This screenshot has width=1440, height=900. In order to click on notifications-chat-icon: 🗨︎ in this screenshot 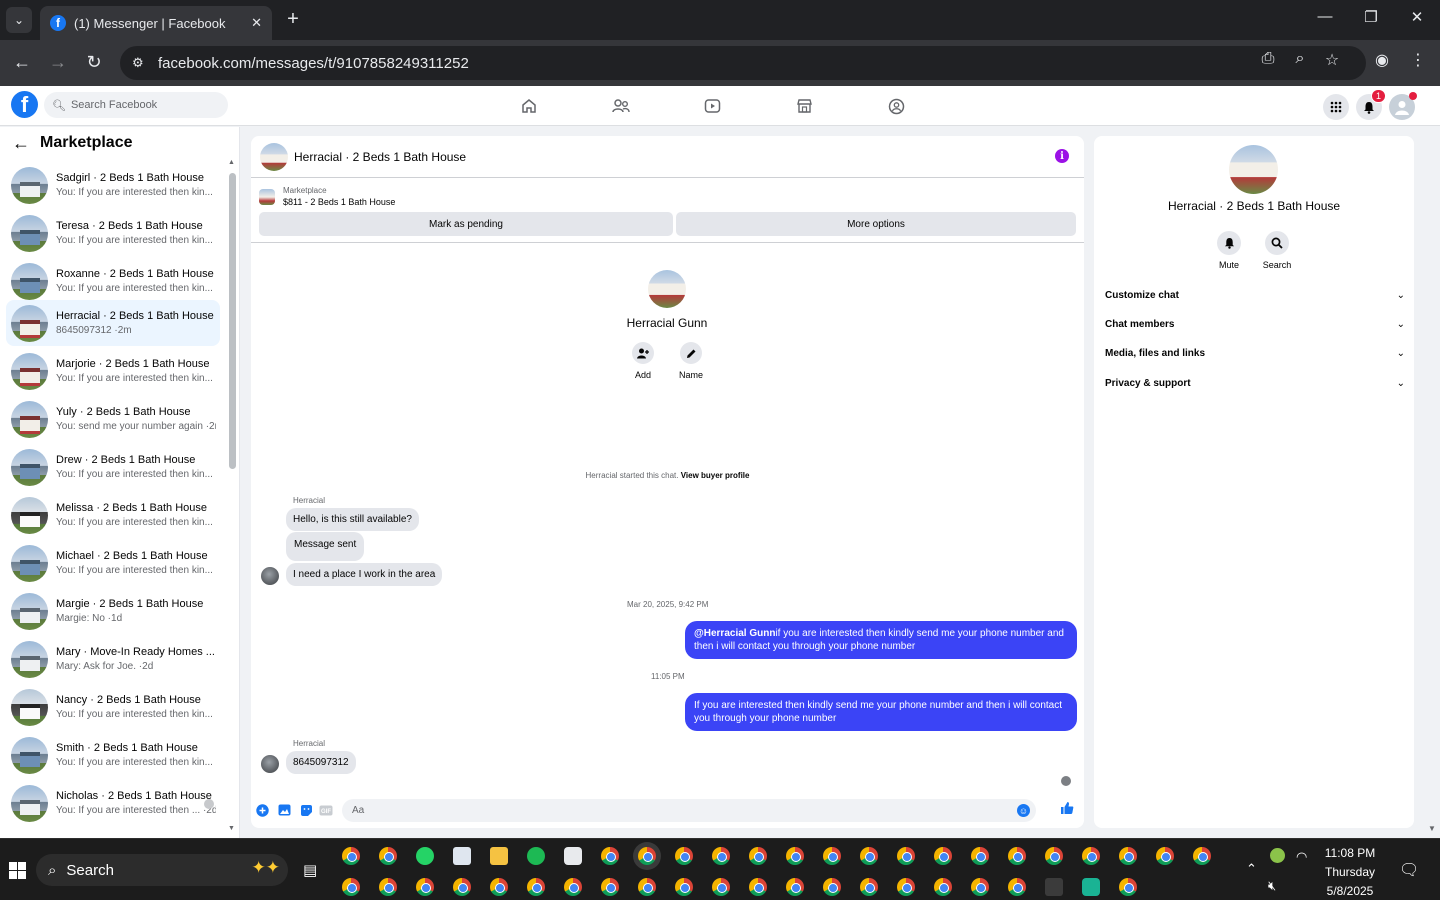, I will do `click(1409, 870)`.